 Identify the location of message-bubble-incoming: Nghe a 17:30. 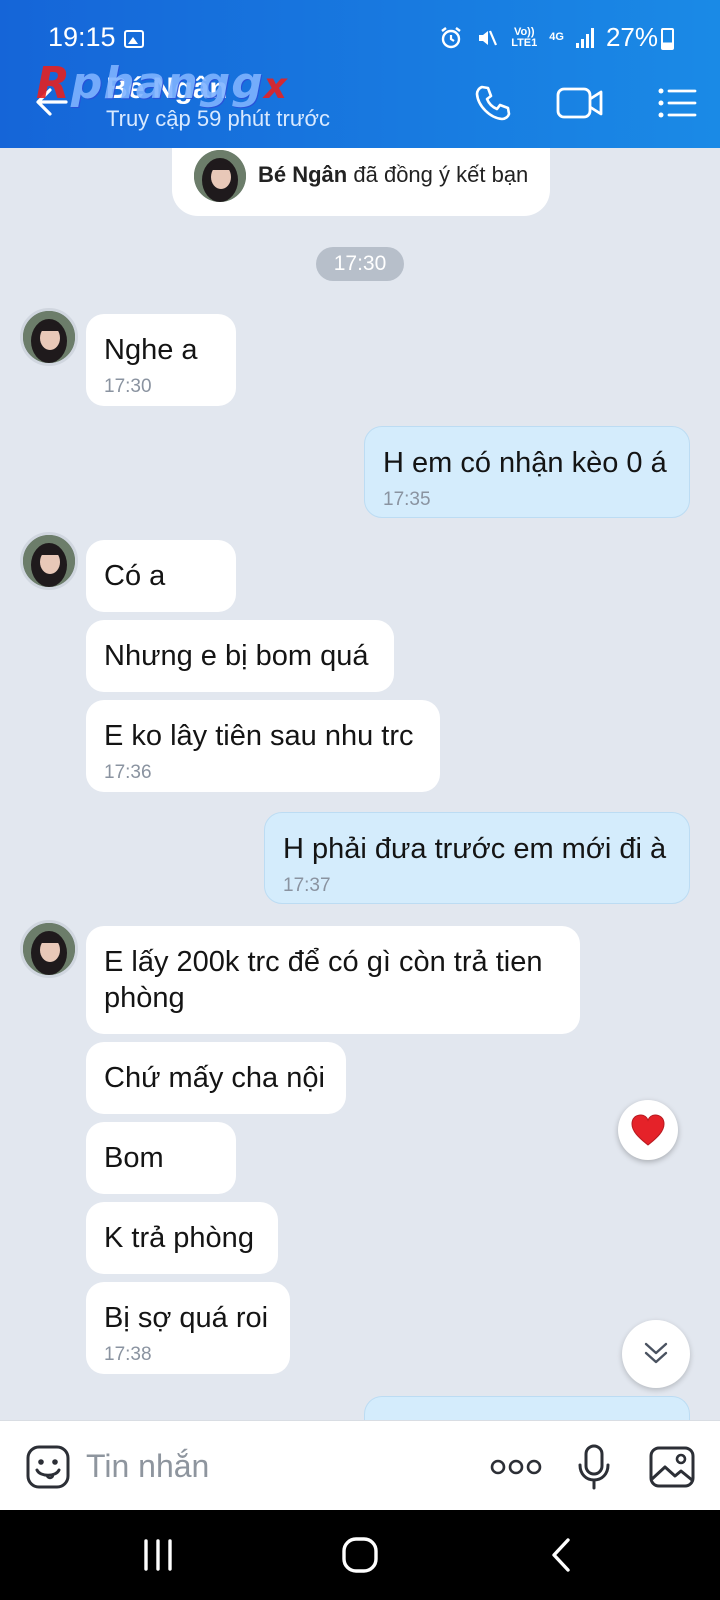
(161, 360).